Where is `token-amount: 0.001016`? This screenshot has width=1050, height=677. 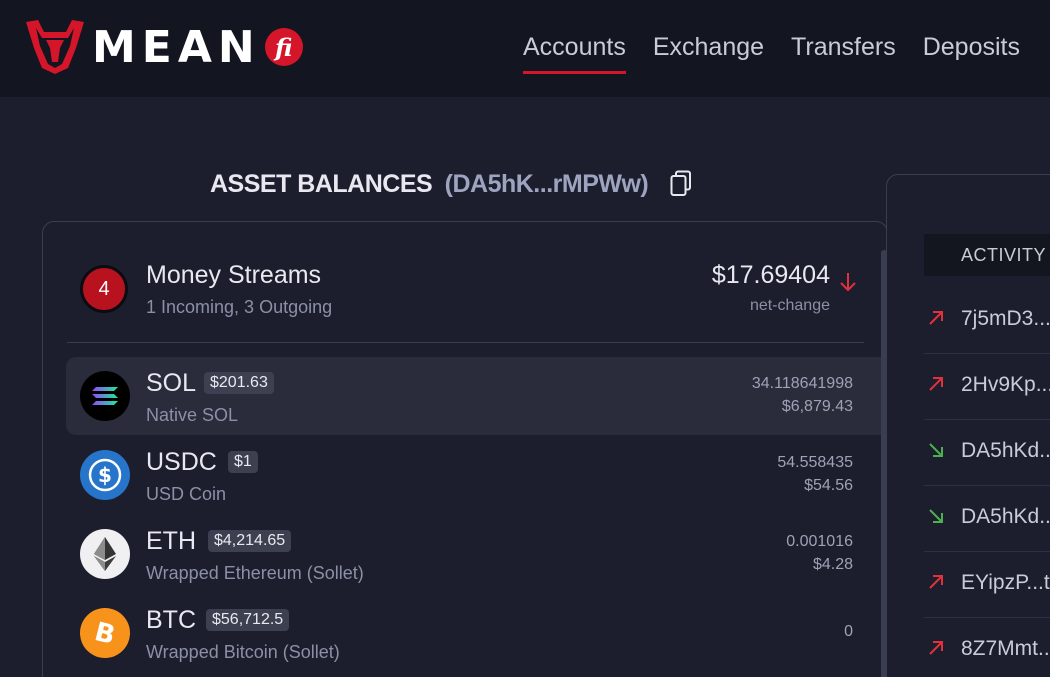 token-amount: 0.001016 is located at coordinates (819, 541).